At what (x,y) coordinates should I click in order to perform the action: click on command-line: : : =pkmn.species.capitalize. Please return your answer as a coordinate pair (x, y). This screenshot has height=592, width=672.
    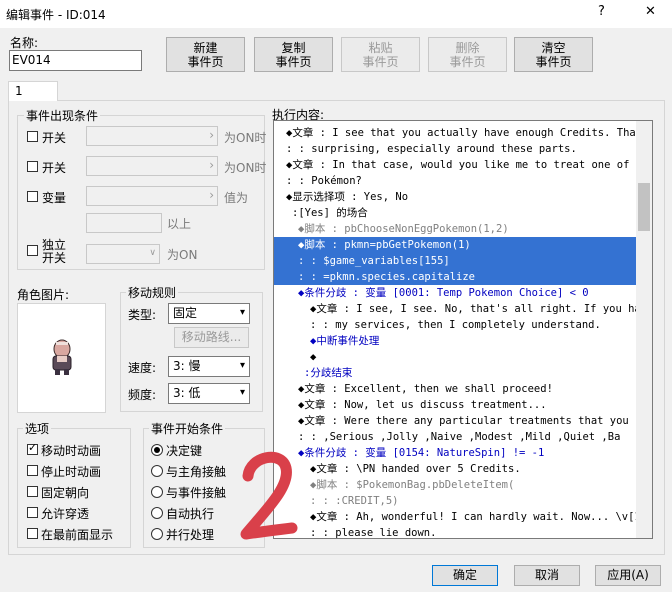
    Looking at the image, I should click on (455, 277).